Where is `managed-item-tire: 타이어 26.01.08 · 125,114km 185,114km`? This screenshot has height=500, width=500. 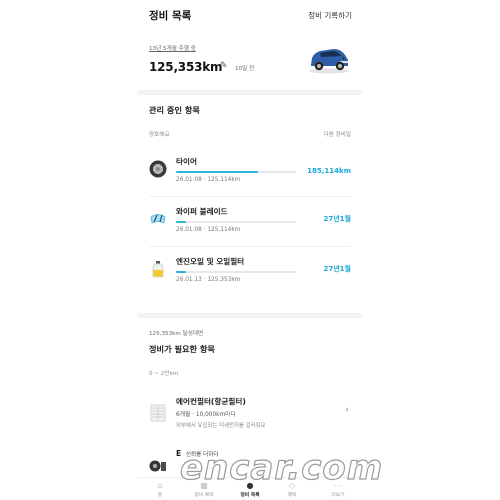 managed-item-tire: 타이어 26.01.08 · 125,114km 185,114km is located at coordinates (250, 171).